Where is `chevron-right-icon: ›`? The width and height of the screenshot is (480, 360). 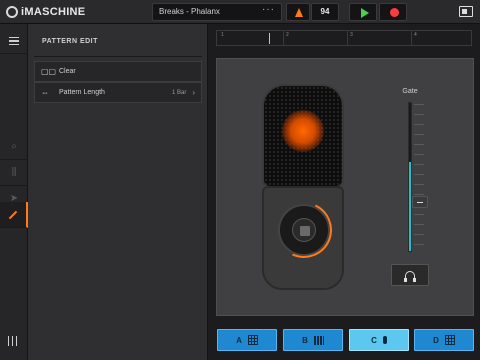
chevron-right-icon: › is located at coordinates (193, 92).